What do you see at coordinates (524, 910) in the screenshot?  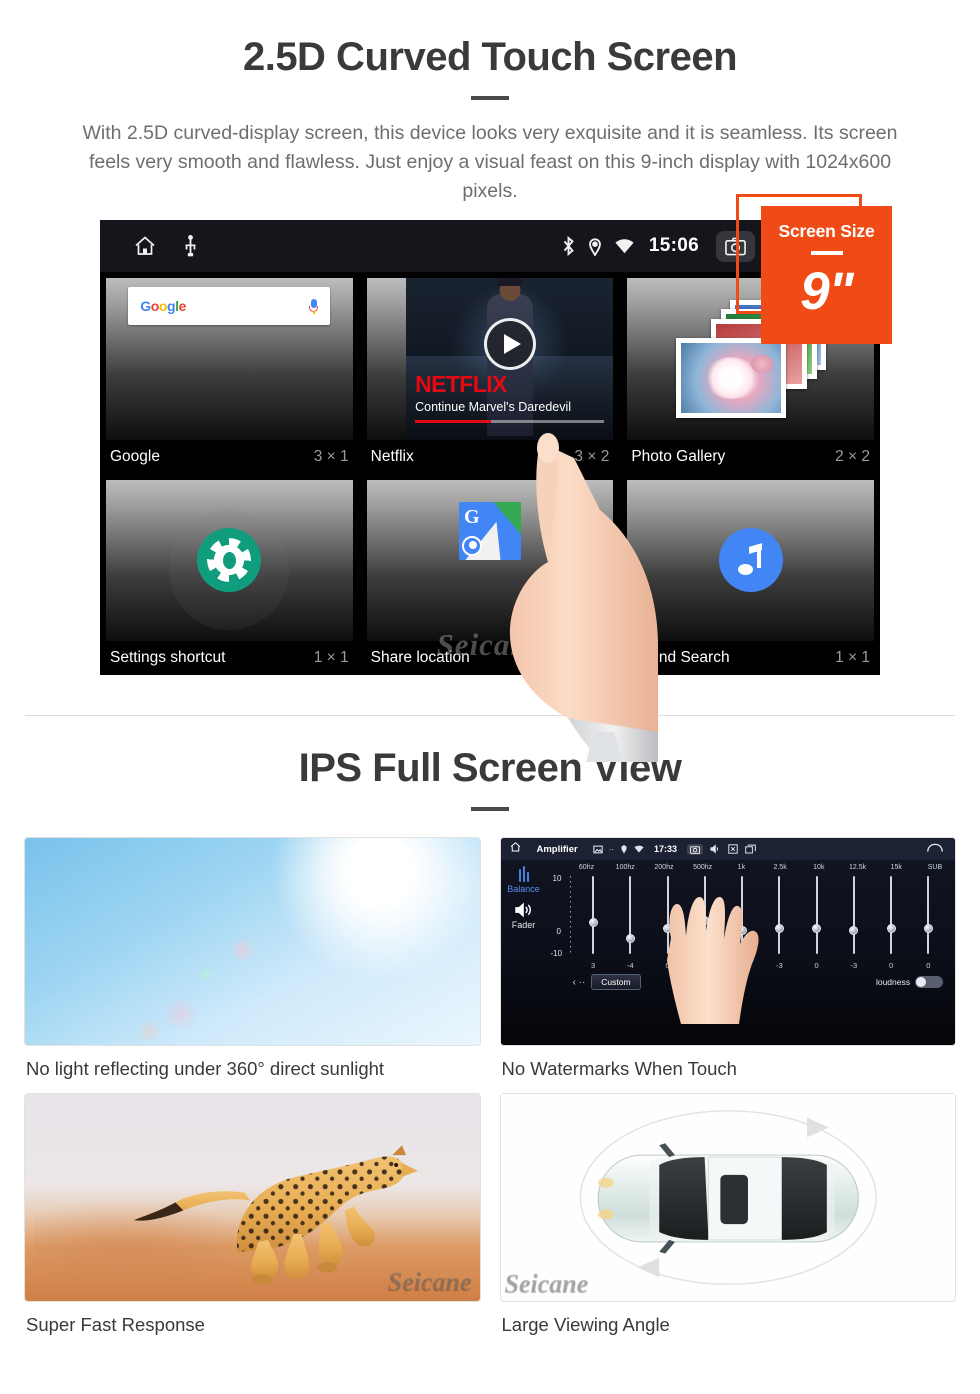 I see `fader-speaker-icon` at bounding box center [524, 910].